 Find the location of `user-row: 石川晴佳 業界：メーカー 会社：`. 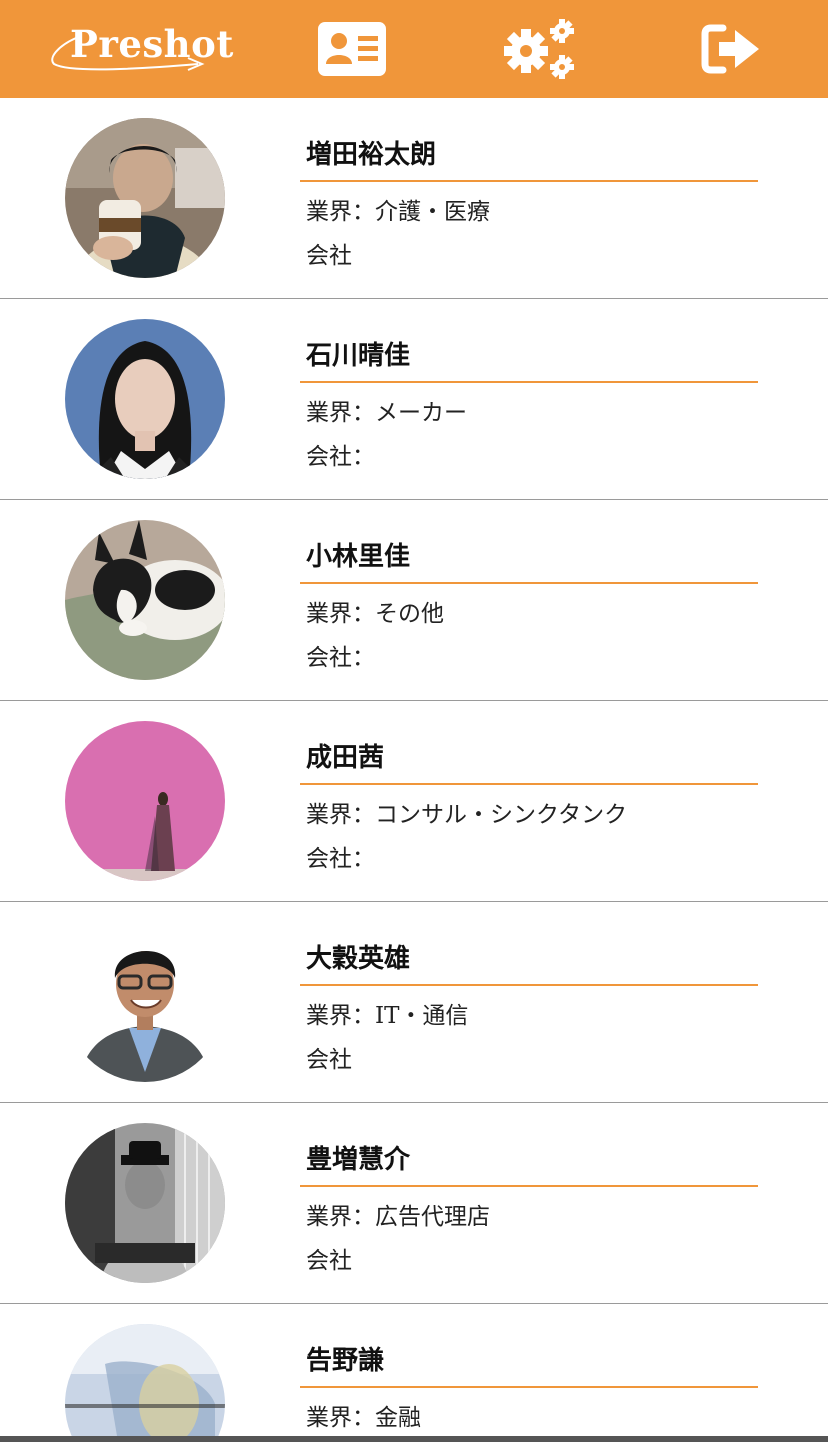

user-row: 石川晴佳 業界：メーカー 会社： is located at coordinates (414, 399).